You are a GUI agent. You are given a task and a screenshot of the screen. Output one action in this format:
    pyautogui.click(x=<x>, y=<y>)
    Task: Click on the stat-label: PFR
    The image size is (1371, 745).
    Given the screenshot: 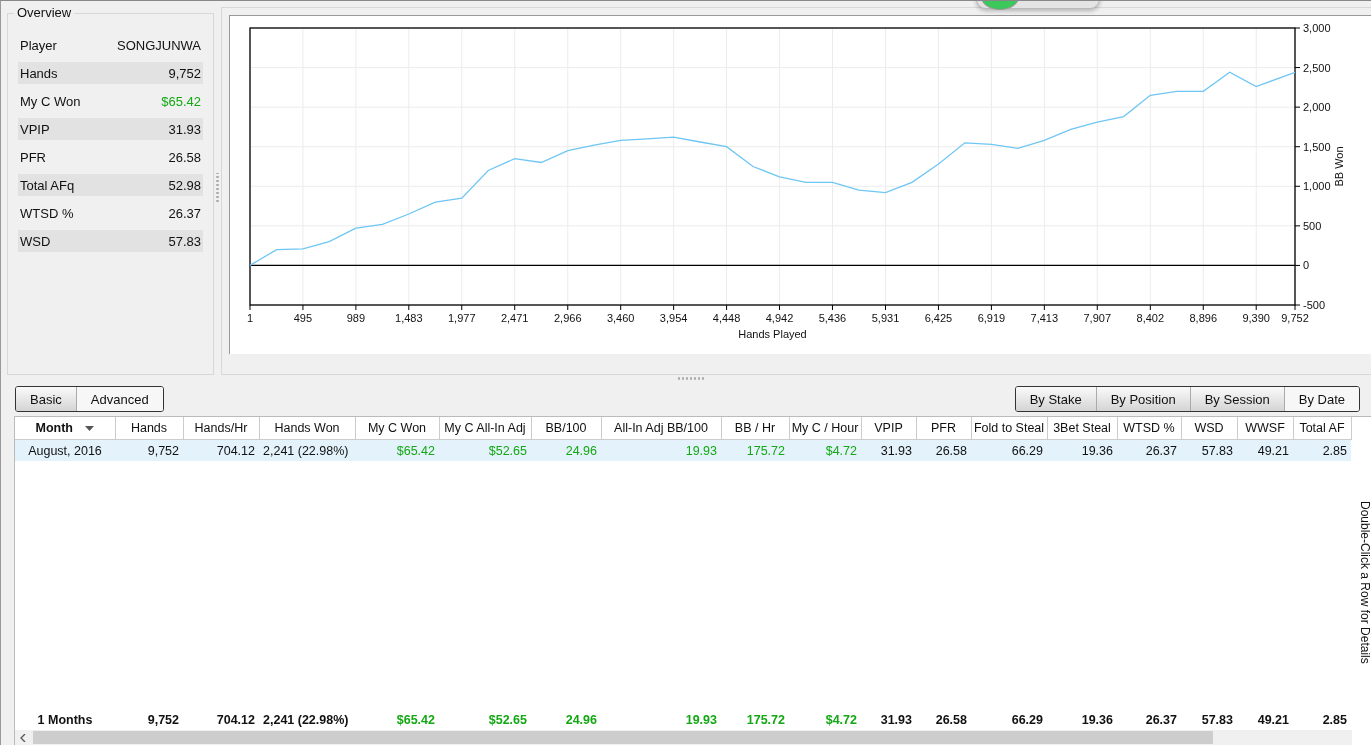 What is the action you would take?
    pyautogui.click(x=33, y=157)
    